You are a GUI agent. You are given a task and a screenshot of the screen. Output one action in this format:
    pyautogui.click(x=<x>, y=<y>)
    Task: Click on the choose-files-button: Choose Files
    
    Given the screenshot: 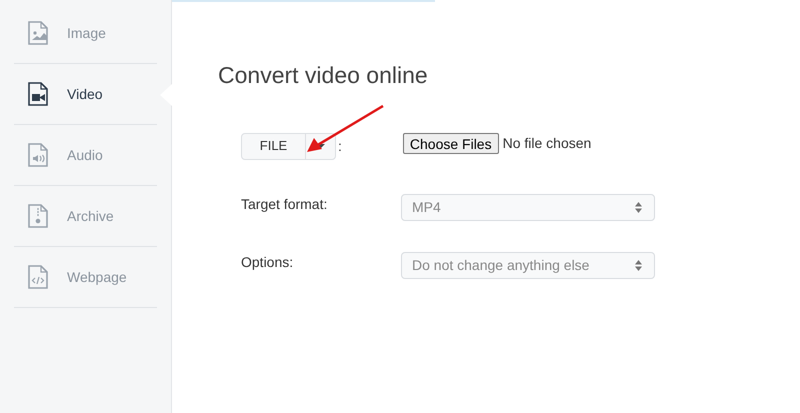 What is the action you would take?
    pyautogui.click(x=450, y=143)
    